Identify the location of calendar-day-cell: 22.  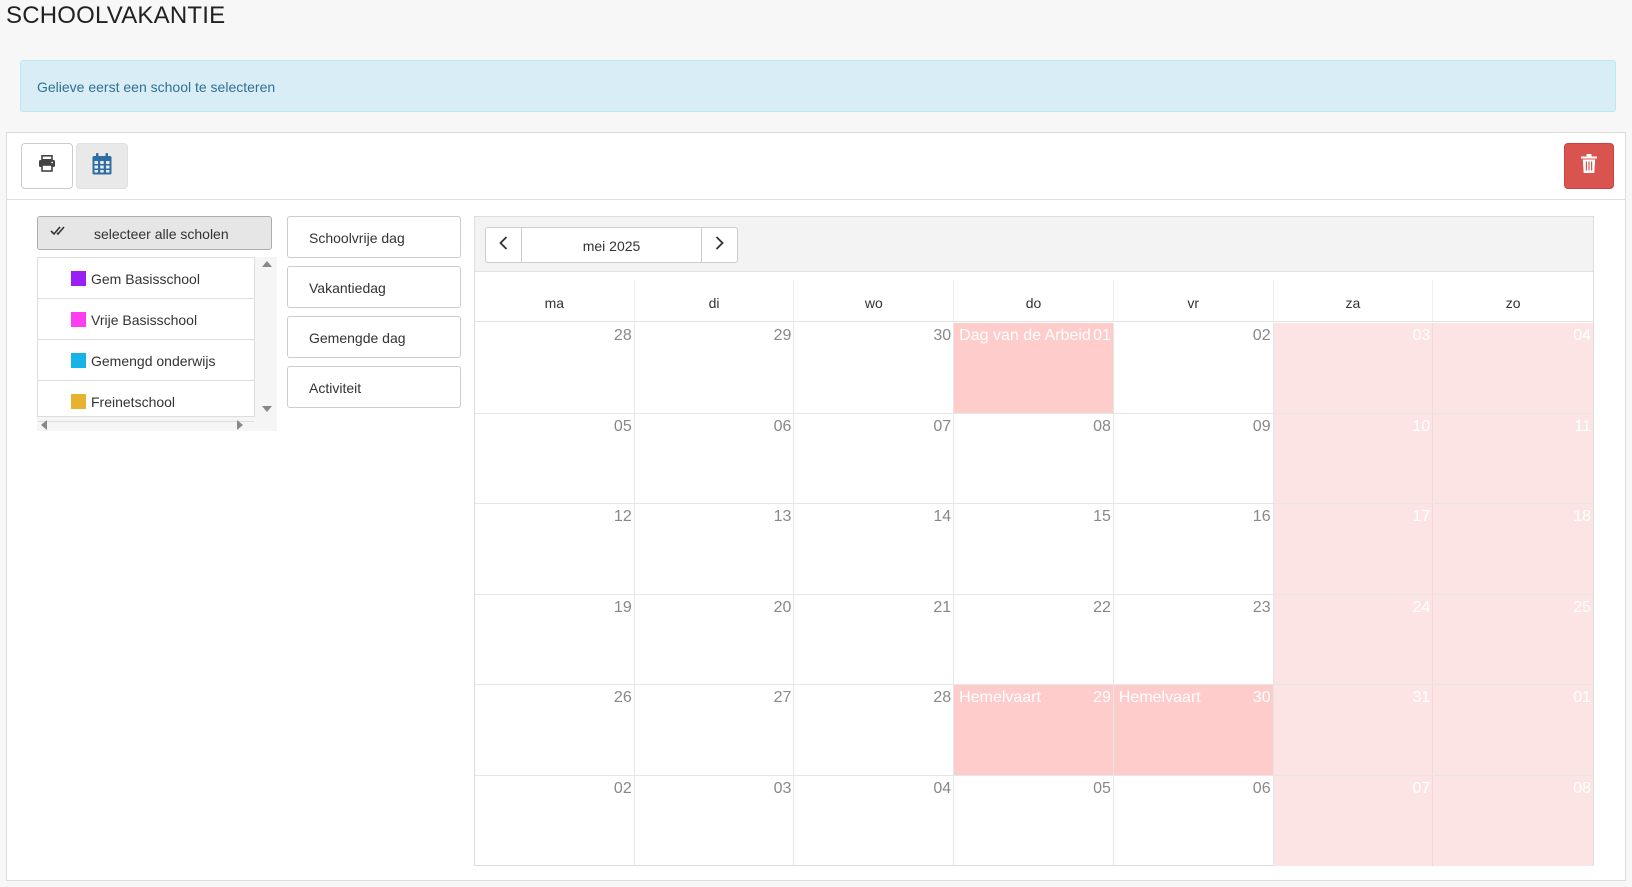
(1034, 639).